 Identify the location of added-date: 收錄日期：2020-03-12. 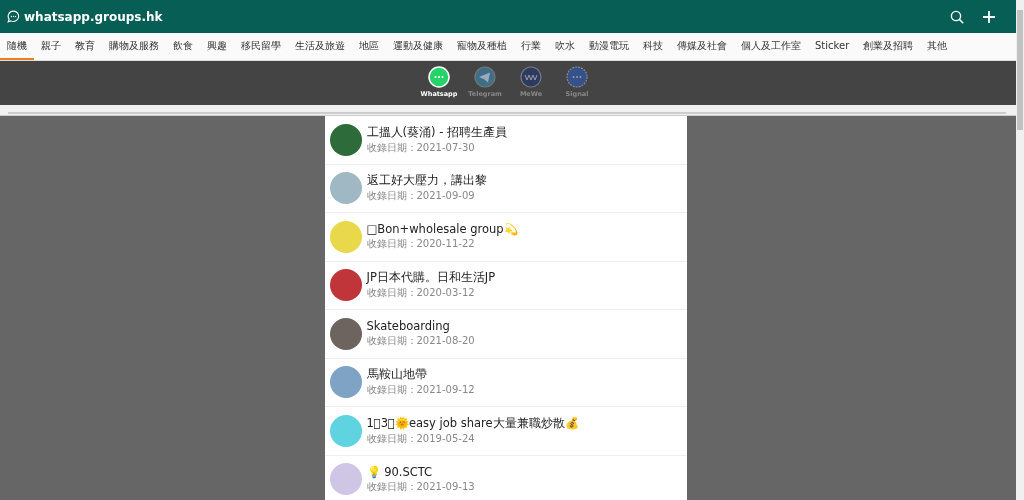
(421, 293).